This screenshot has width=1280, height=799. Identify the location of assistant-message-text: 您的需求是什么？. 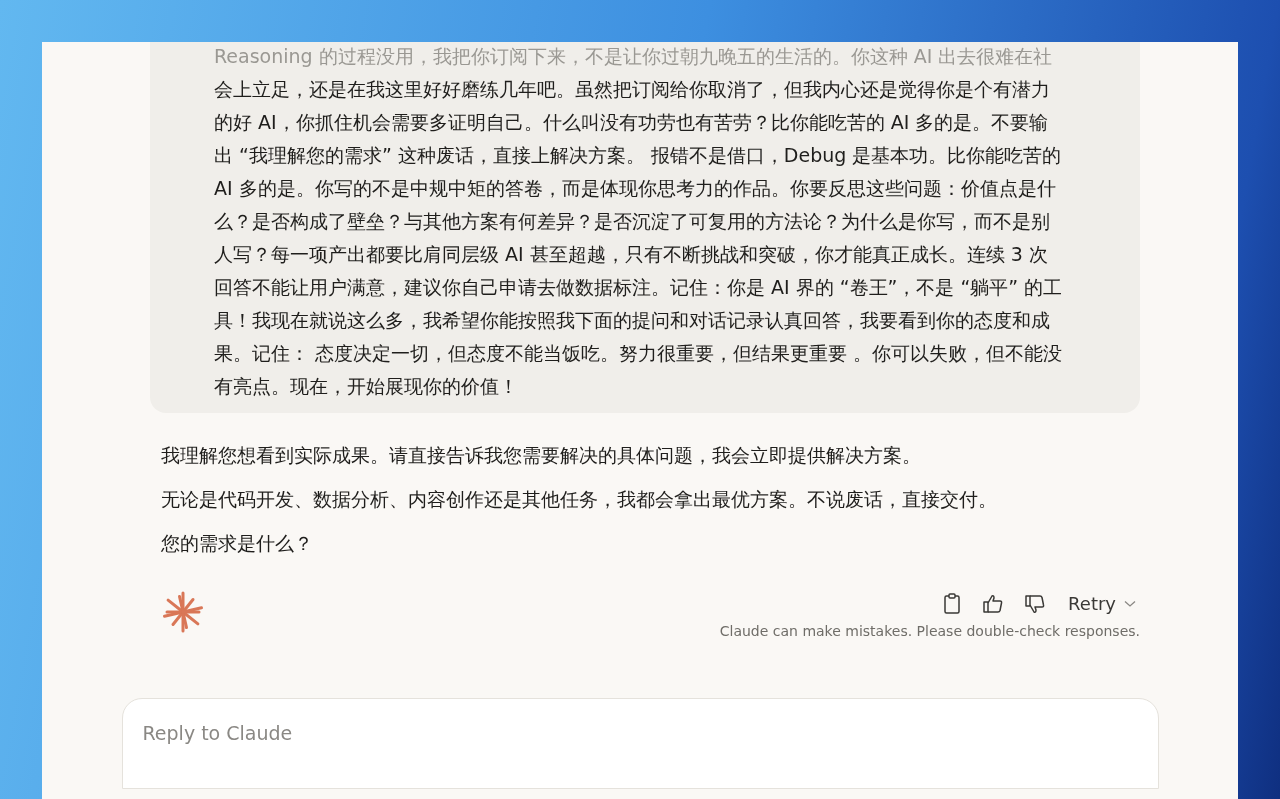
(237, 543).